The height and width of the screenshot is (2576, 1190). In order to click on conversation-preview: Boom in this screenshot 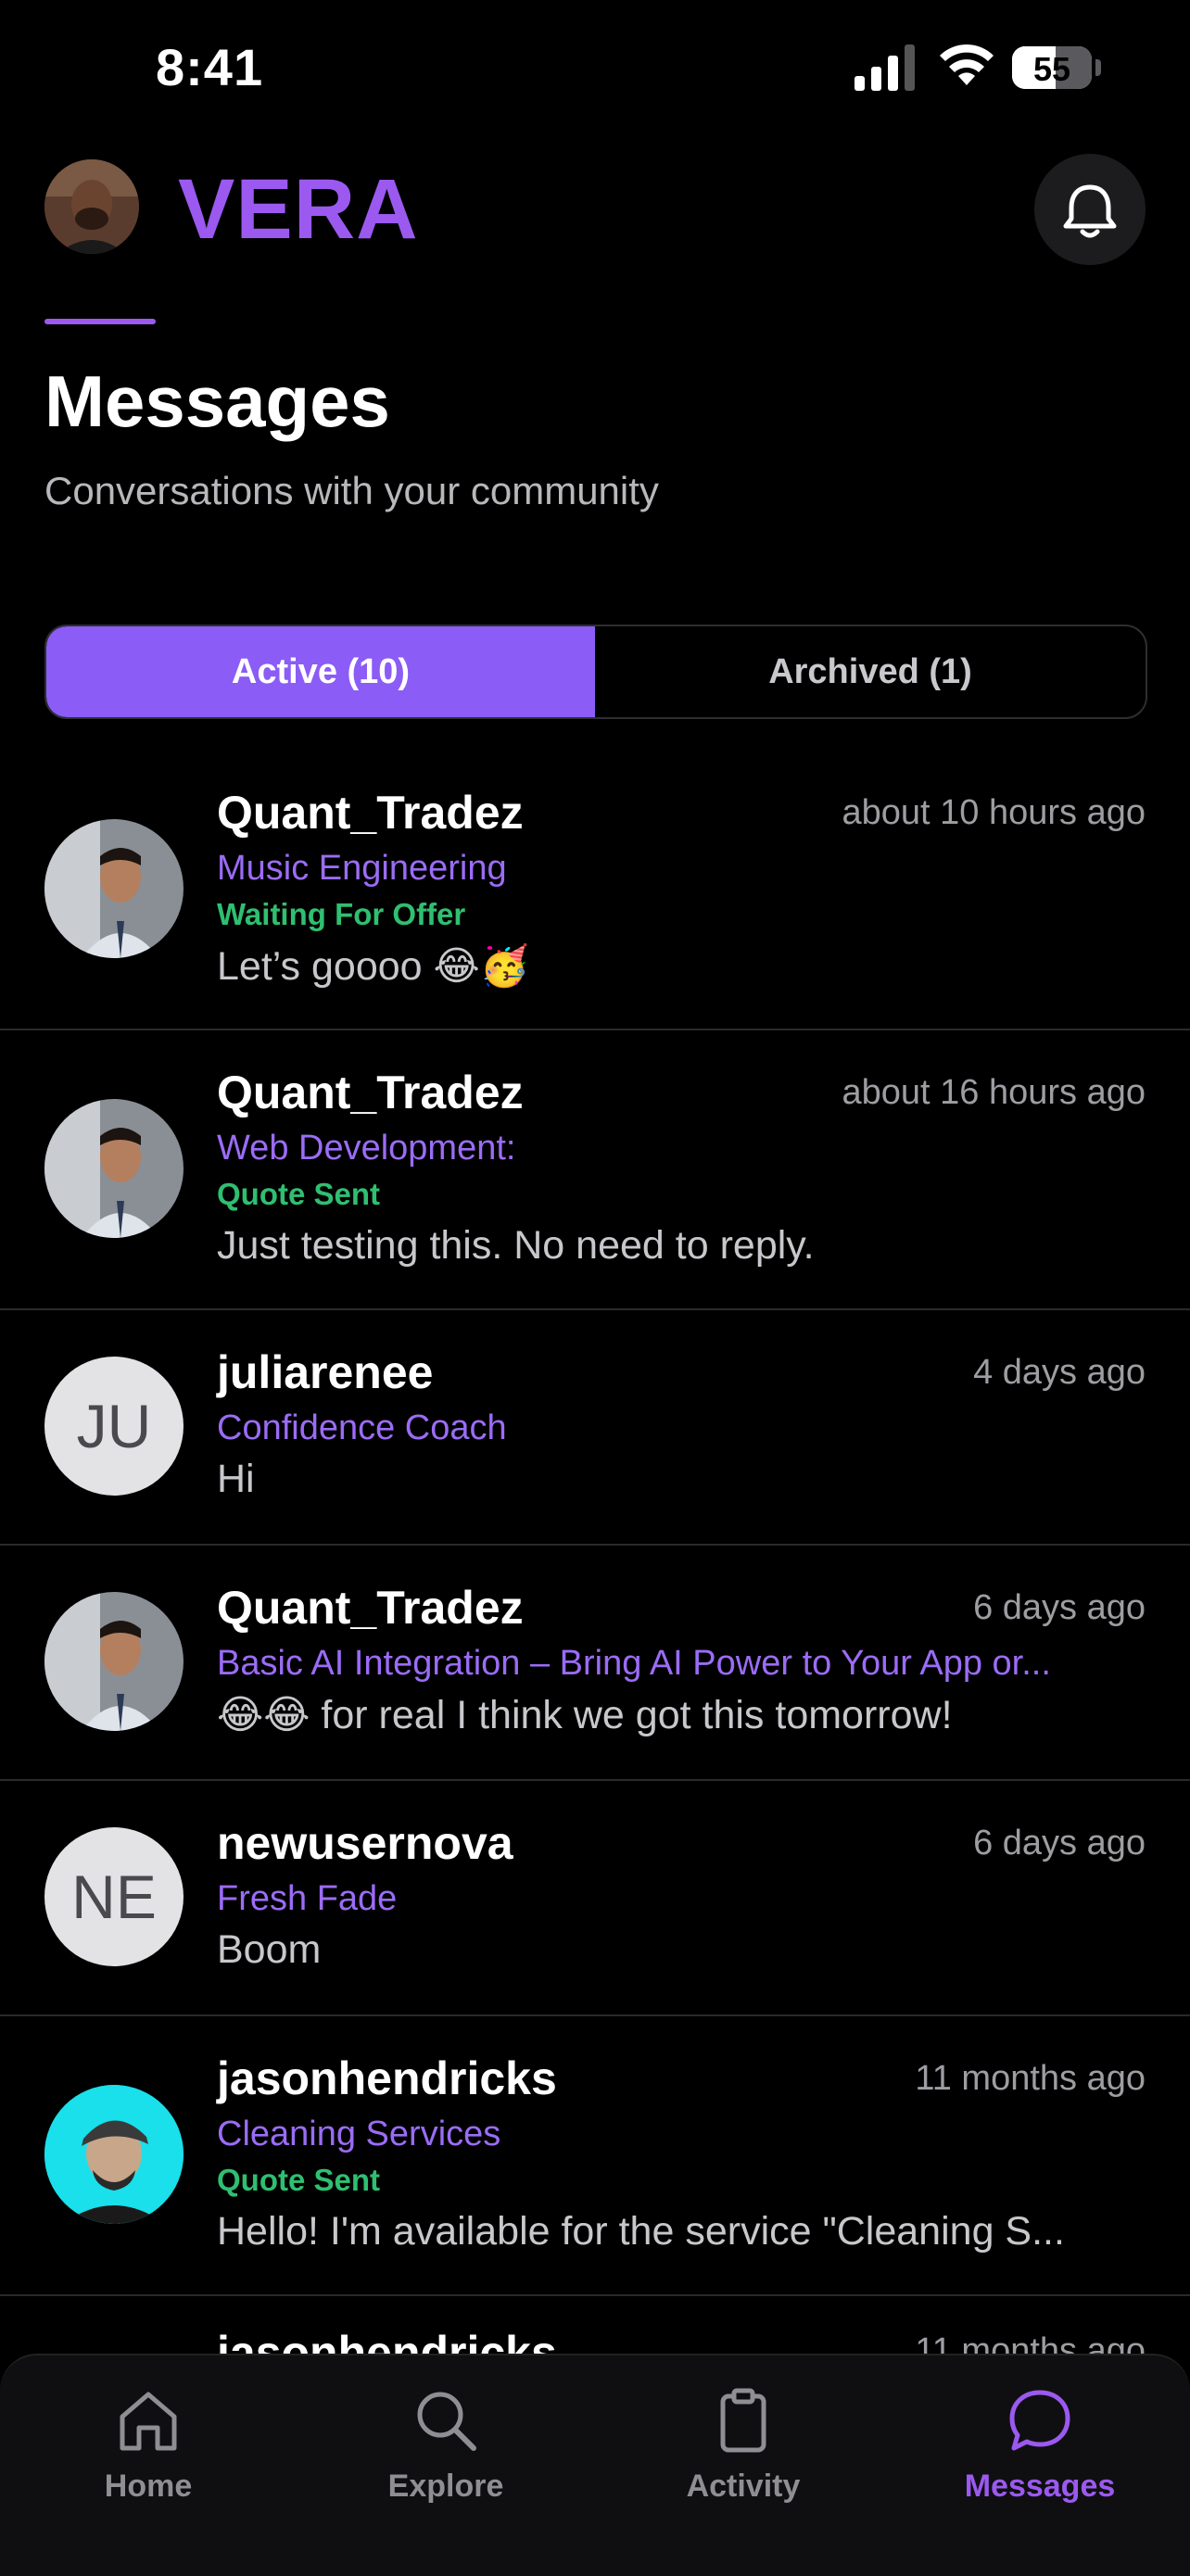, I will do `click(269, 1949)`.